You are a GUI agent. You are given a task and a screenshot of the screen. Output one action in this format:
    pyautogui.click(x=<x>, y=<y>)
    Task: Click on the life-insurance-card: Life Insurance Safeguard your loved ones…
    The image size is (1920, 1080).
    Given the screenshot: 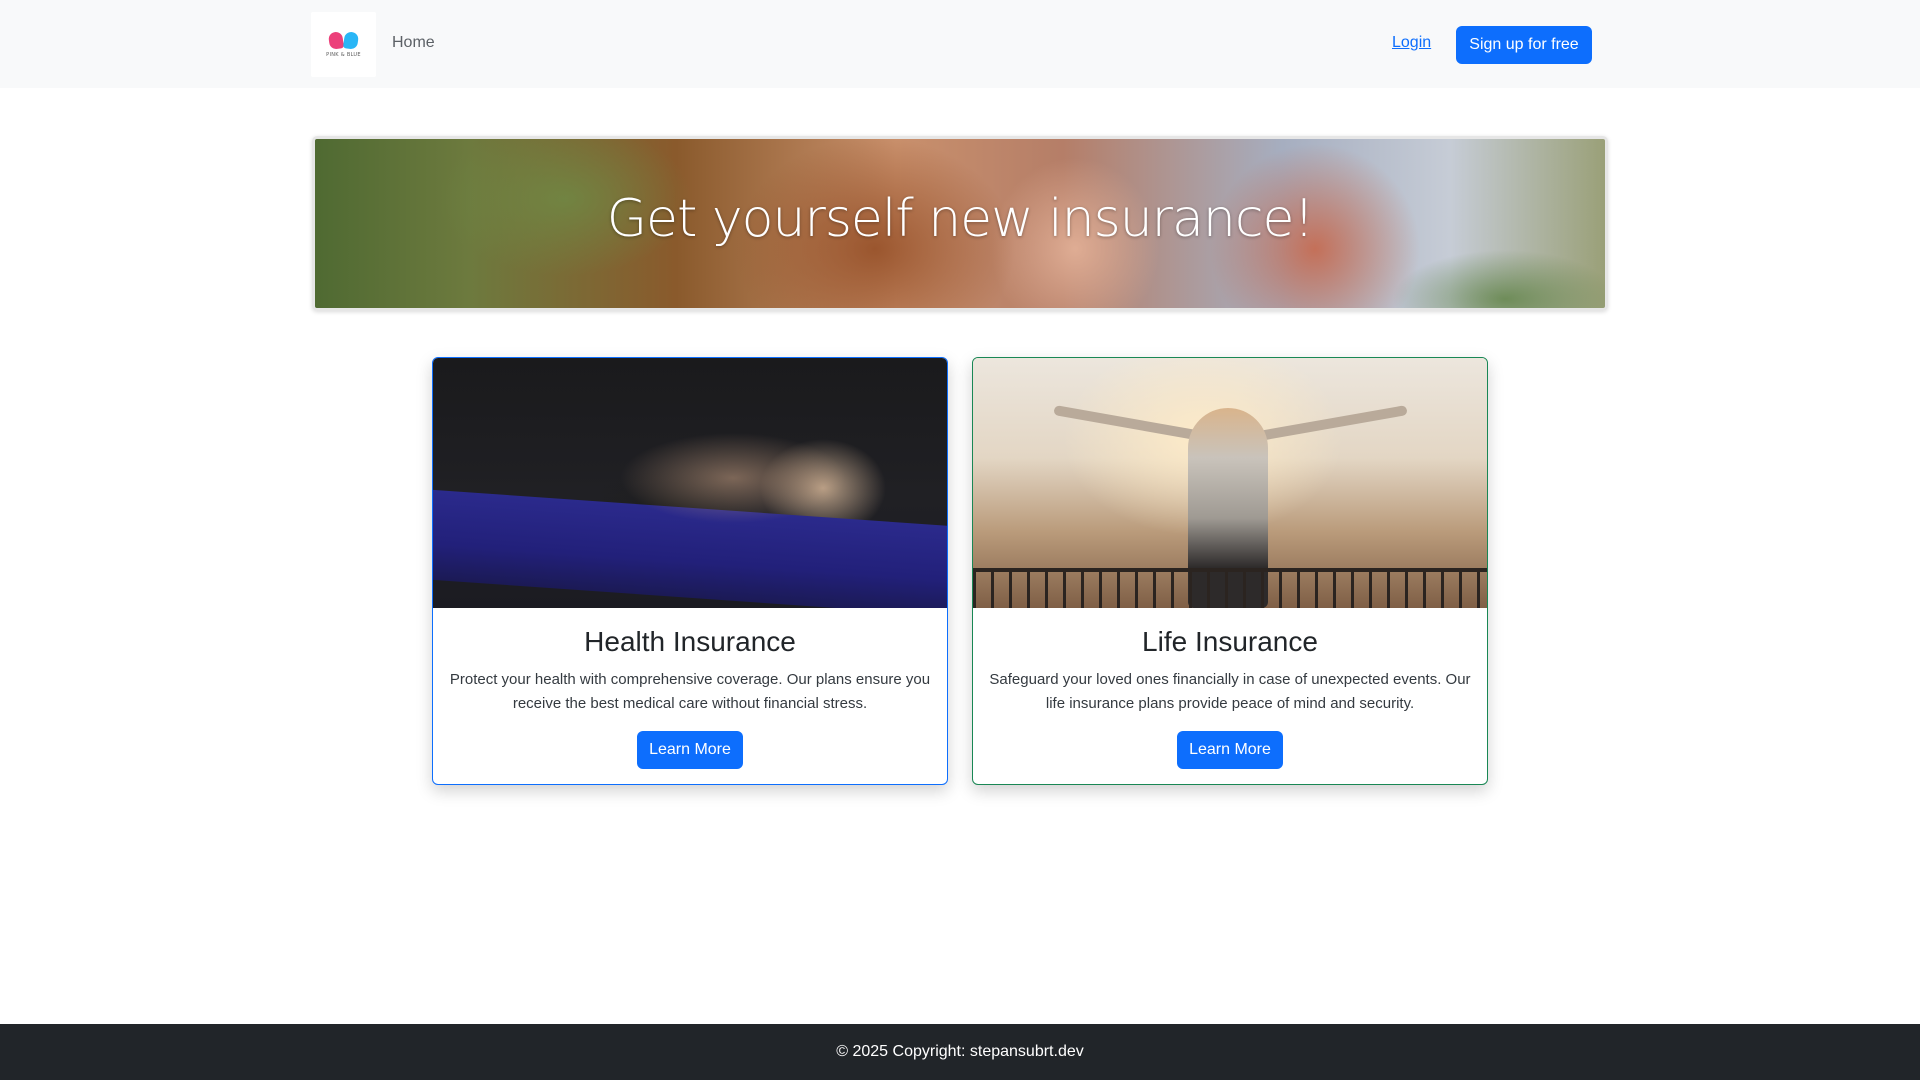 What is the action you would take?
    pyautogui.click(x=1230, y=571)
    